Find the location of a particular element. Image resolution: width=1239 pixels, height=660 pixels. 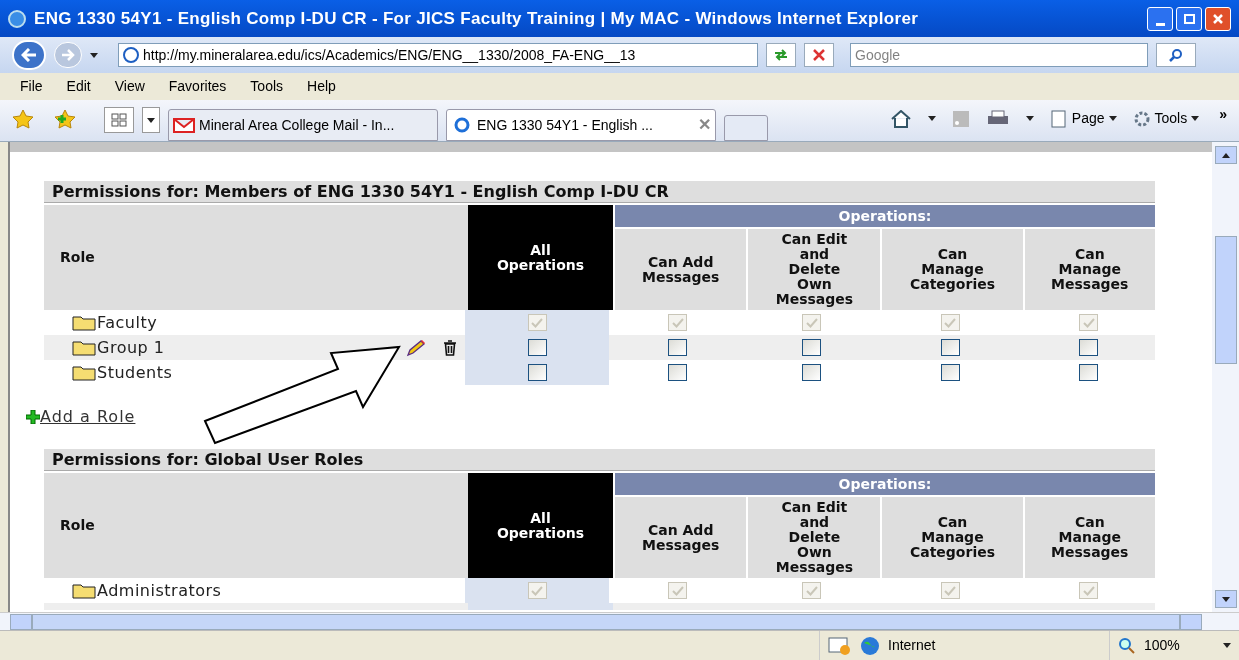

zoom-level: 100% is located at coordinates (1162, 645).